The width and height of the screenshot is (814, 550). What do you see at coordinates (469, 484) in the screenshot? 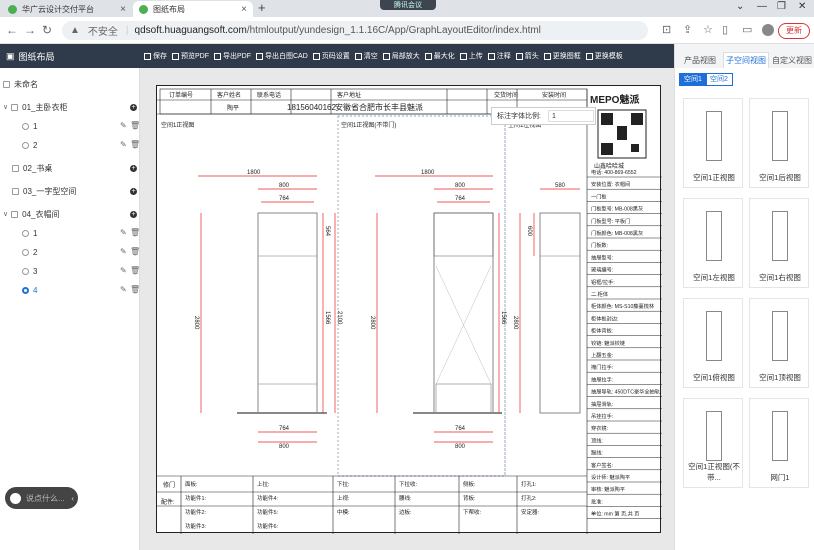
I see `footer-cell: 侧板:` at bounding box center [469, 484].